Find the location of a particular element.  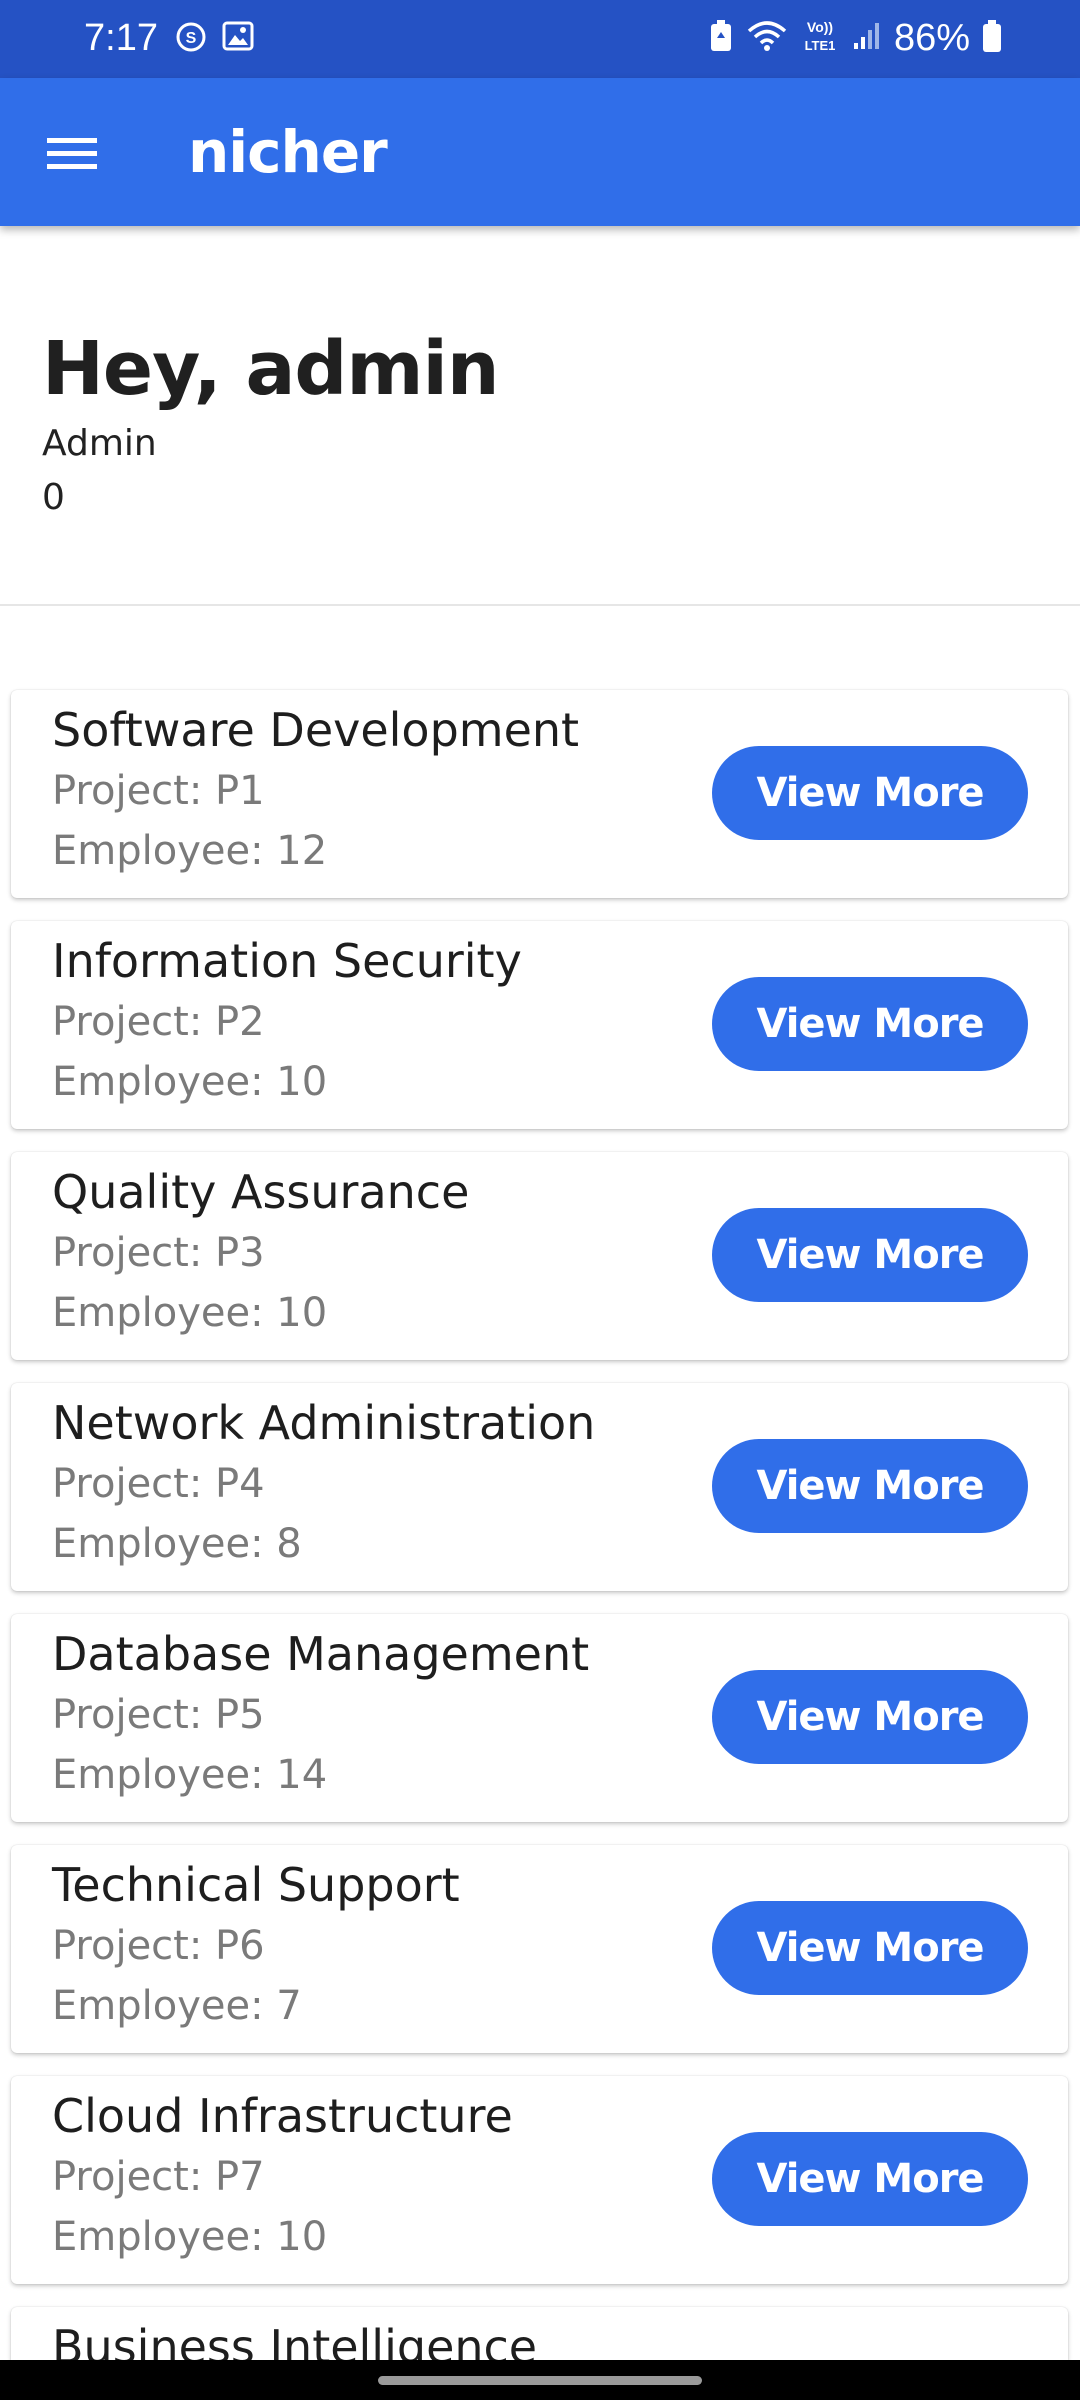

battery-icon is located at coordinates (992, 38).